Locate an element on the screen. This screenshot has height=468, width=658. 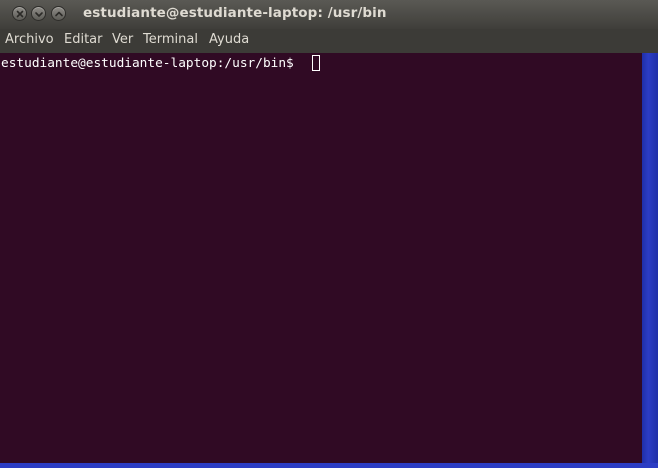
close-icon is located at coordinates (20, 14).